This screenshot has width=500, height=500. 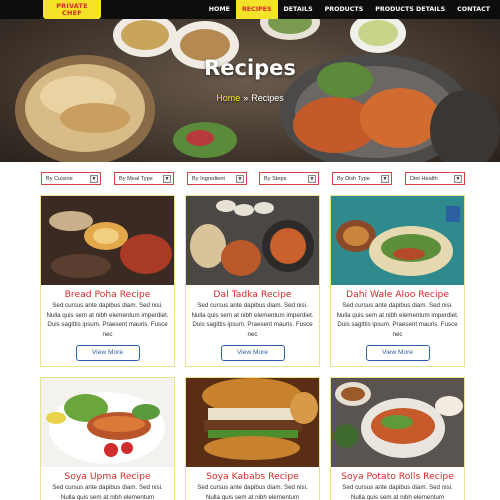 I want to click on card-title: Bread Poha Recipe, so click(x=107, y=294).